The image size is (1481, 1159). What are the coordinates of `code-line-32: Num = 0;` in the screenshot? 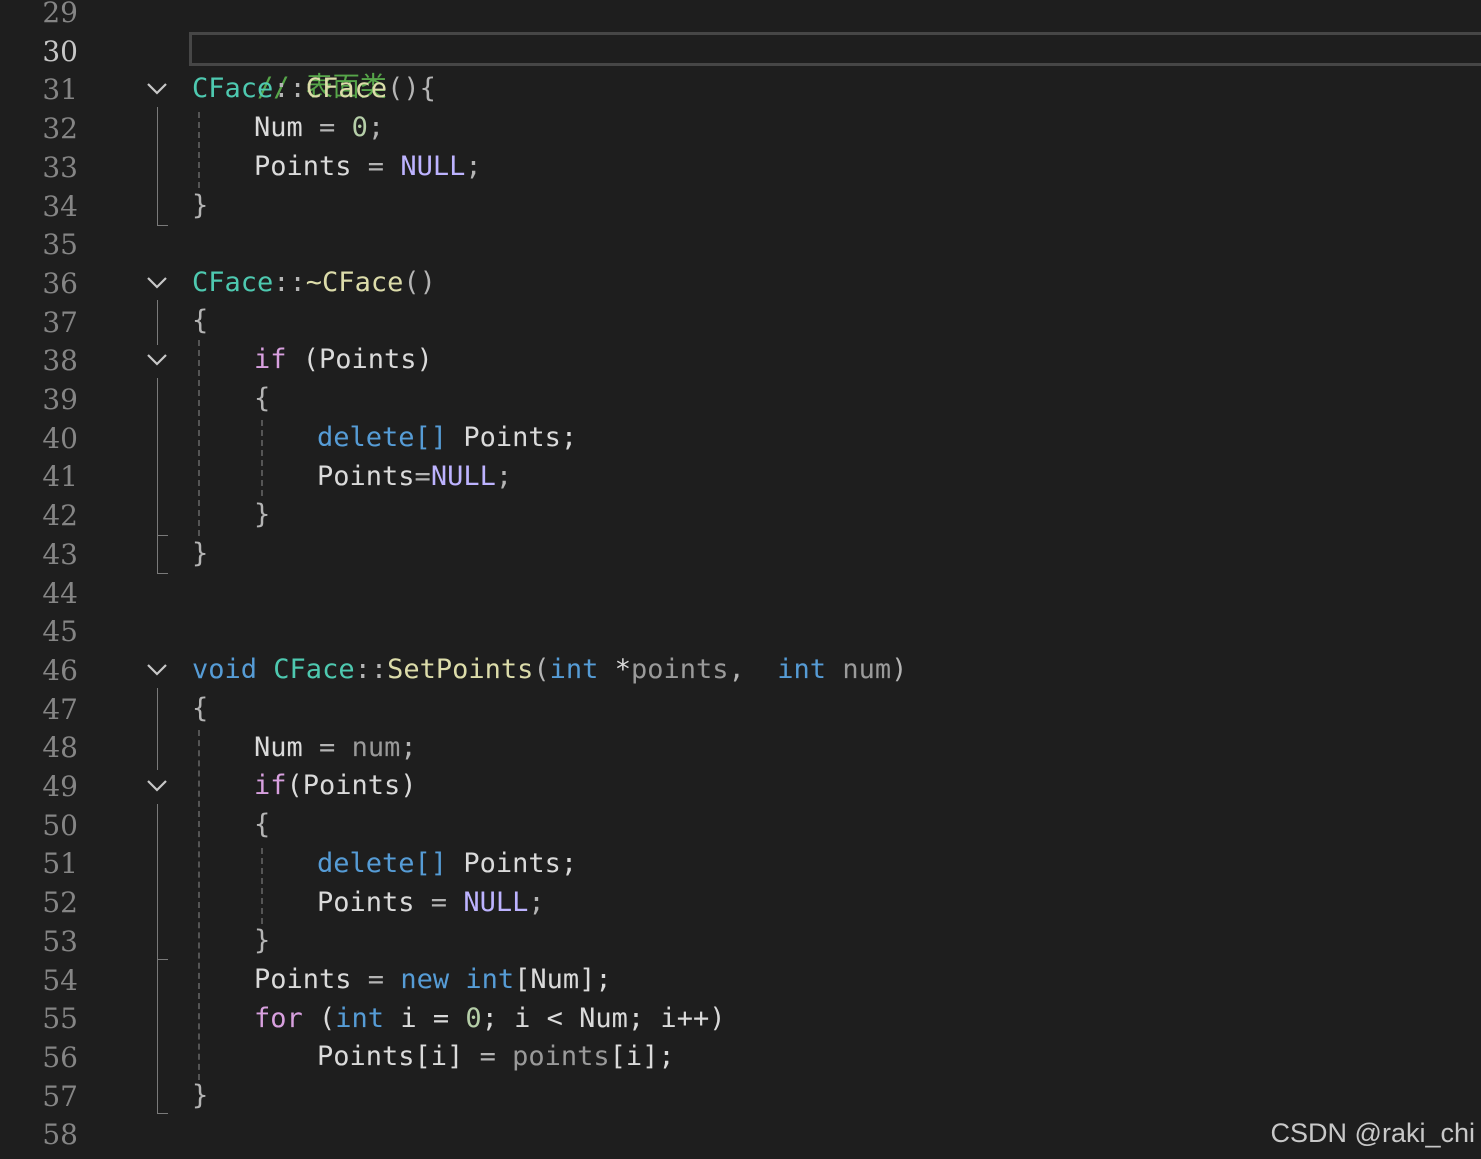 It's located at (319, 128).